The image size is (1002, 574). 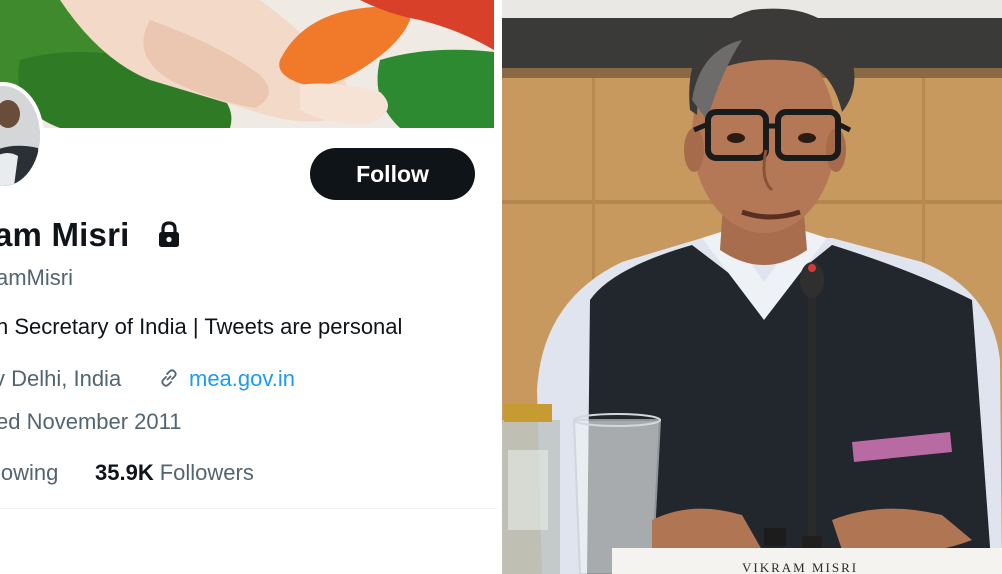 I want to click on followers-label: Followers, so click(x=206, y=472).